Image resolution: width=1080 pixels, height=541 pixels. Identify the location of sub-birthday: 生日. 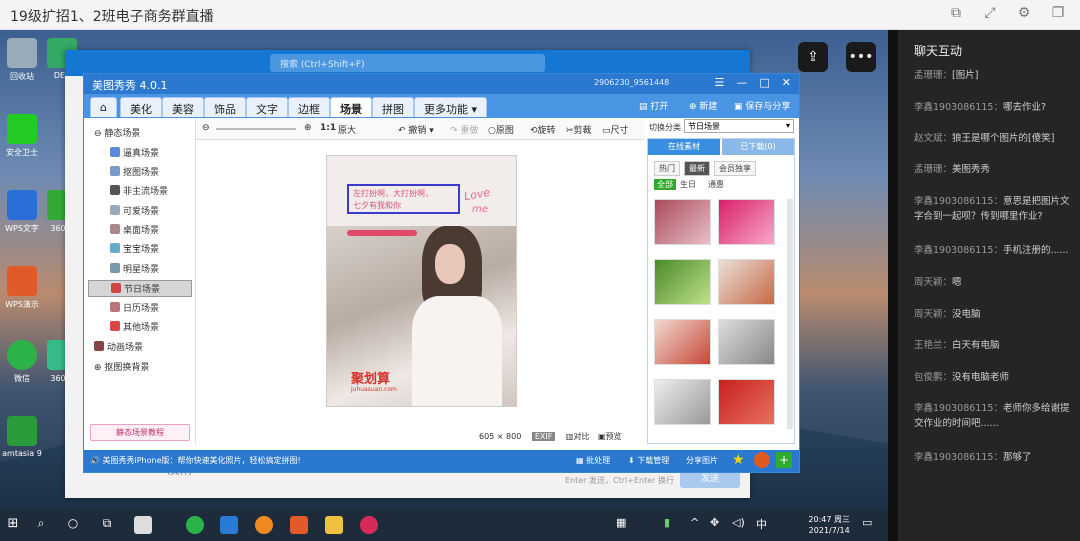
(688, 184).